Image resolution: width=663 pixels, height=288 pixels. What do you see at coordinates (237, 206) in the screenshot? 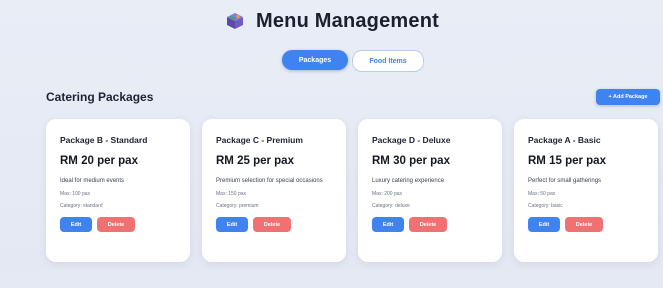
I see `package-category: Category: premium` at bounding box center [237, 206].